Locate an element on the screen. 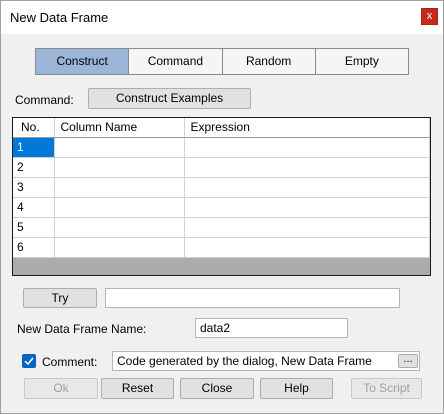 The height and width of the screenshot is (414, 444). row-number-cell: 6 is located at coordinates (34, 247).